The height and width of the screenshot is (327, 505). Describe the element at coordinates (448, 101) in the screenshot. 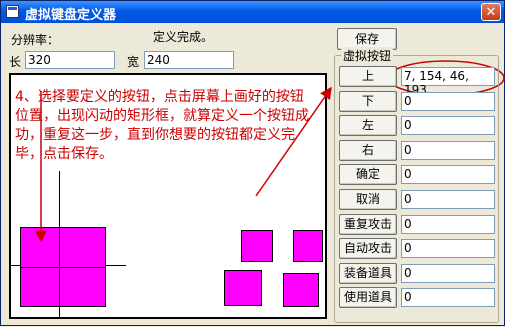

I see `vbutton-1-field: 0` at that location.